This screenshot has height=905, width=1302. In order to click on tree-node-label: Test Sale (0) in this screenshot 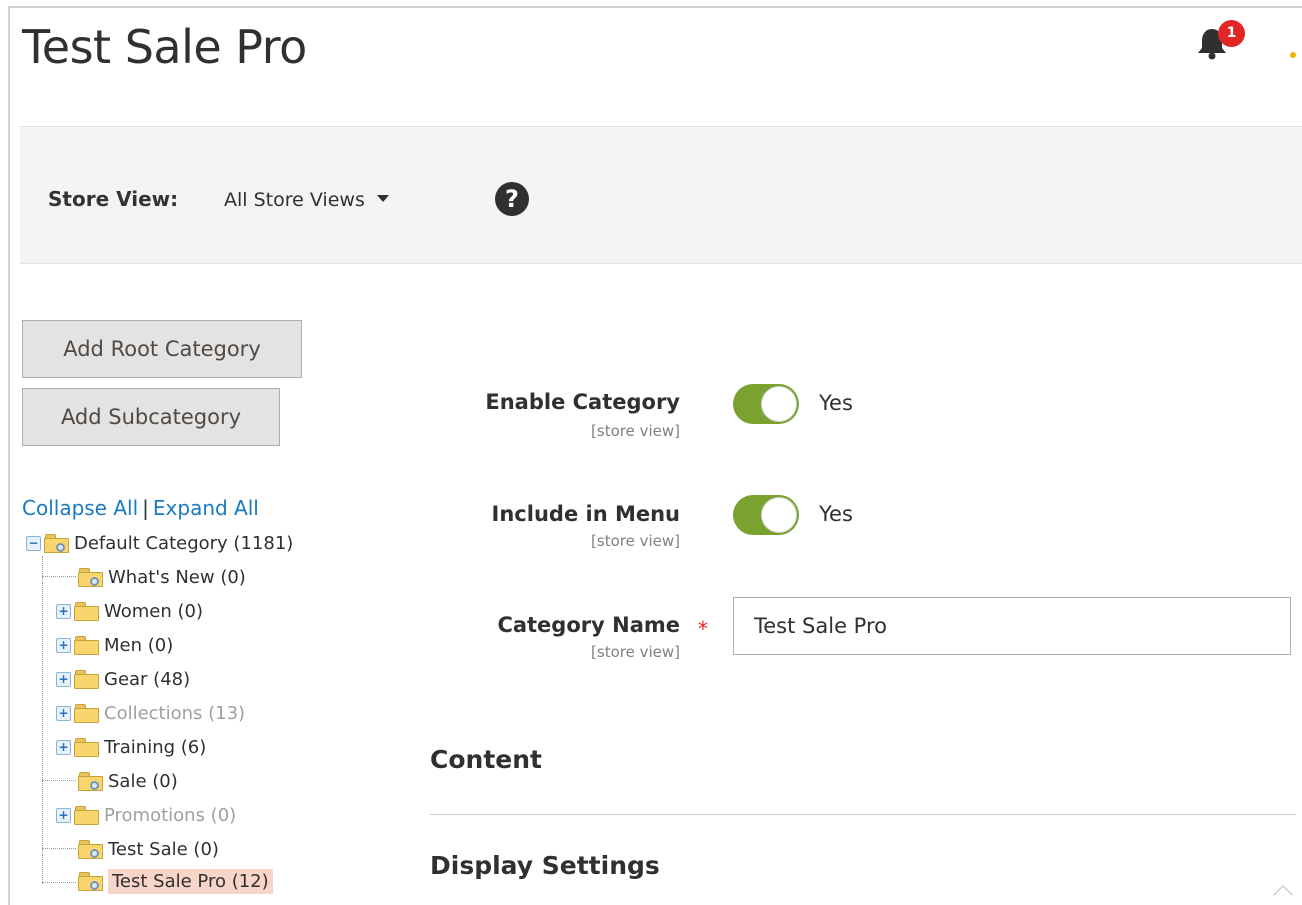, I will do `click(163, 849)`.